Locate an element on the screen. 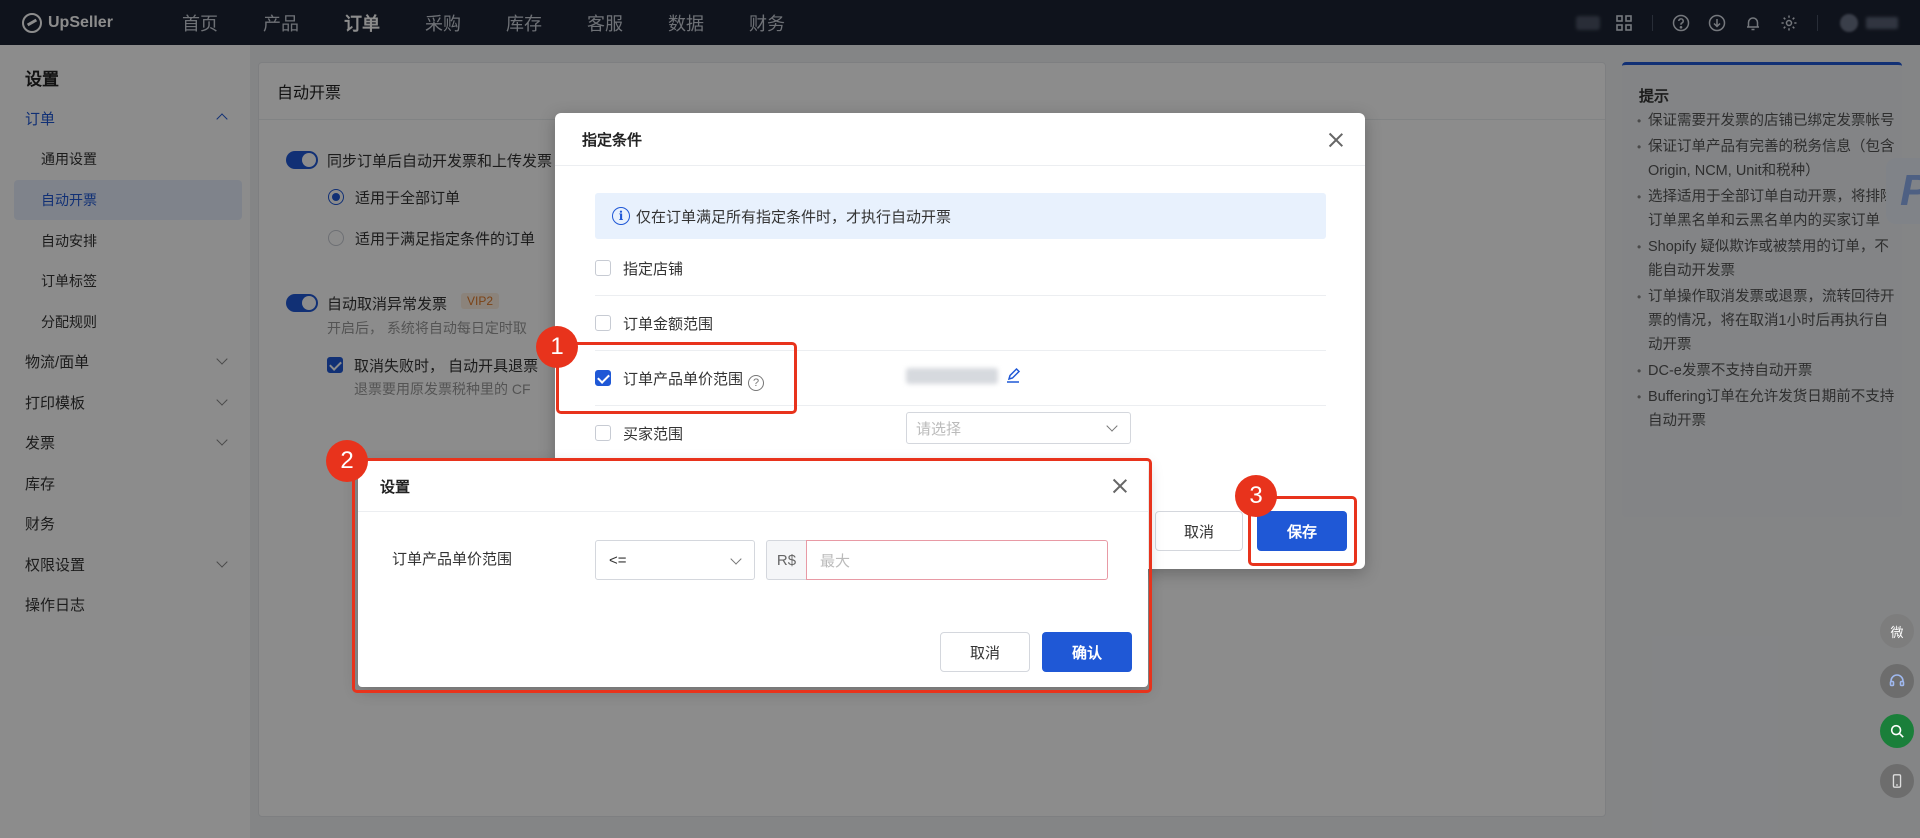 This screenshot has height=838, width=1920. annotation-badge-2: 2 is located at coordinates (347, 461).